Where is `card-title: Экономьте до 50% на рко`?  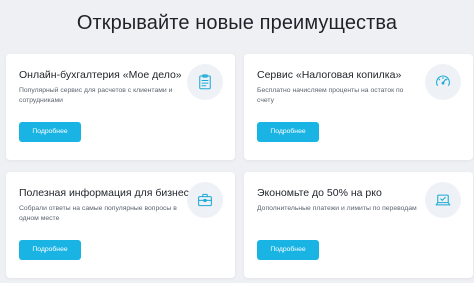
card-title: Экономьте до 50% на рко is located at coordinates (319, 193).